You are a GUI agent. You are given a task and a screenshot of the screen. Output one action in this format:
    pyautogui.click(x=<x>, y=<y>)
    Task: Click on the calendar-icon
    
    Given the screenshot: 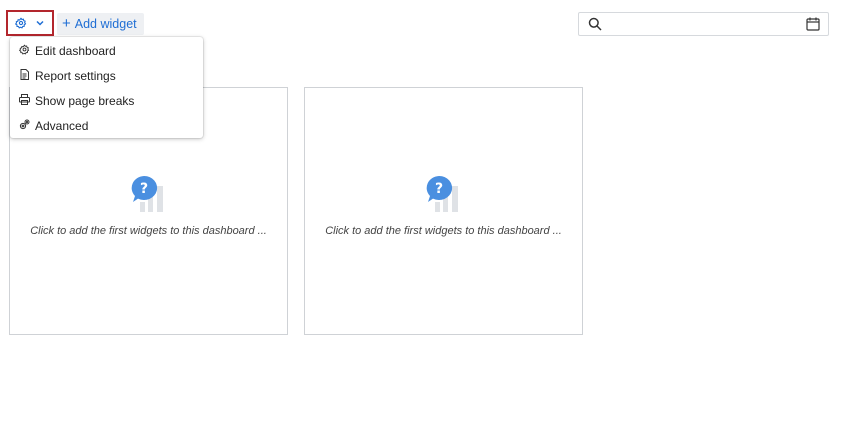 What is the action you would take?
    pyautogui.click(x=813, y=26)
    